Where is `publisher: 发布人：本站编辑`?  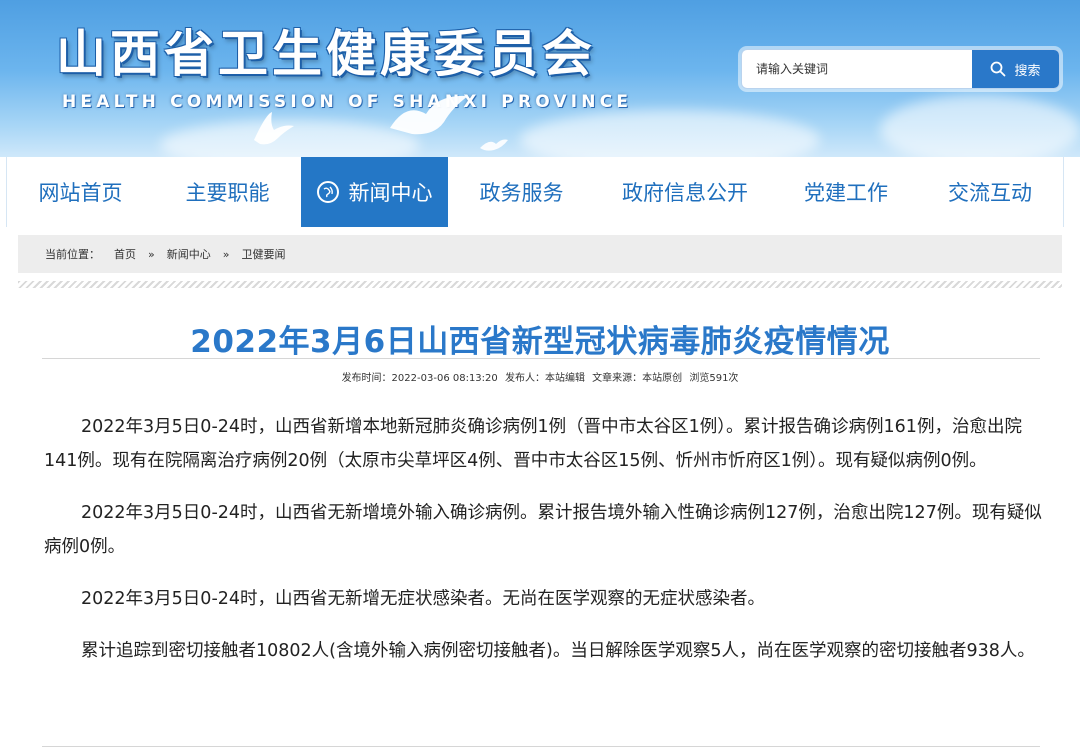 publisher: 发布人：本站编辑 is located at coordinates (544, 378).